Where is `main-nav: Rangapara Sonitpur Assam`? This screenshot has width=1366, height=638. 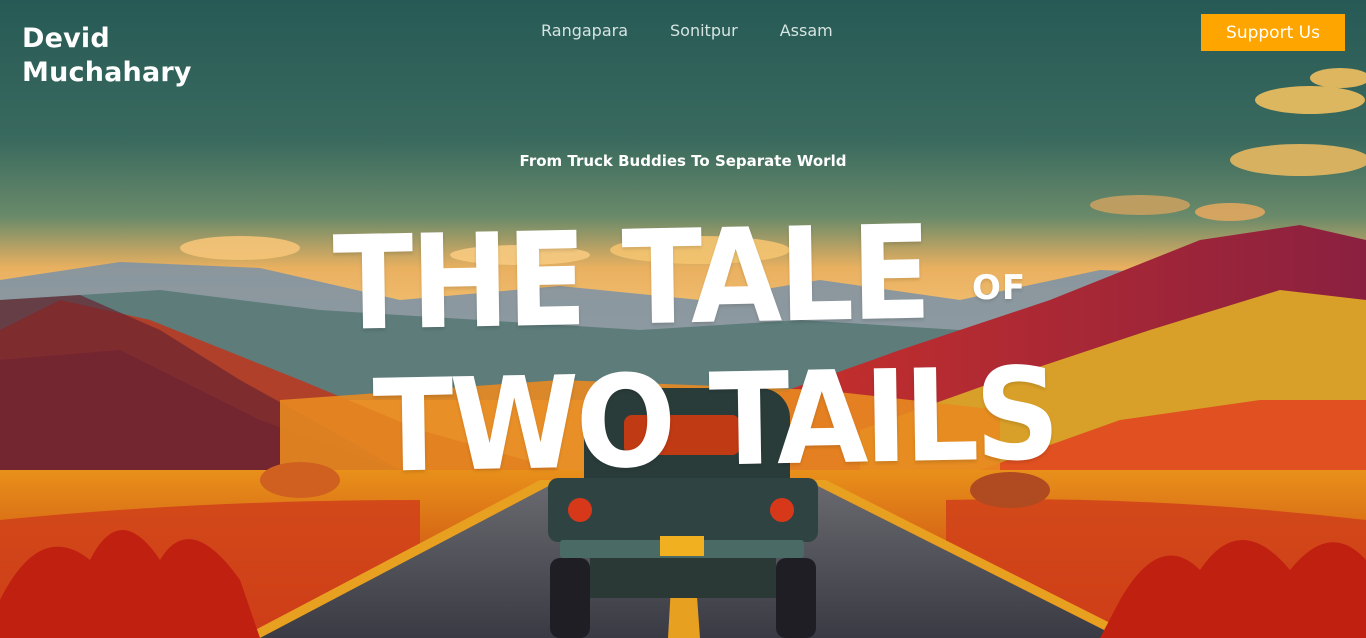
main-nav: Rangapara Sonitpur Assam is located at coordinates (687, 31).